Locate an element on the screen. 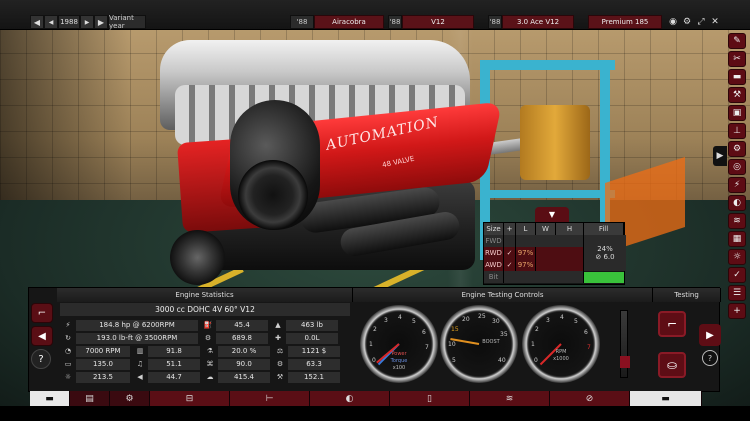 Image resolution: width=750 pixels, height=421 pixels. size-header: Size is located at coordinates (494, 229).